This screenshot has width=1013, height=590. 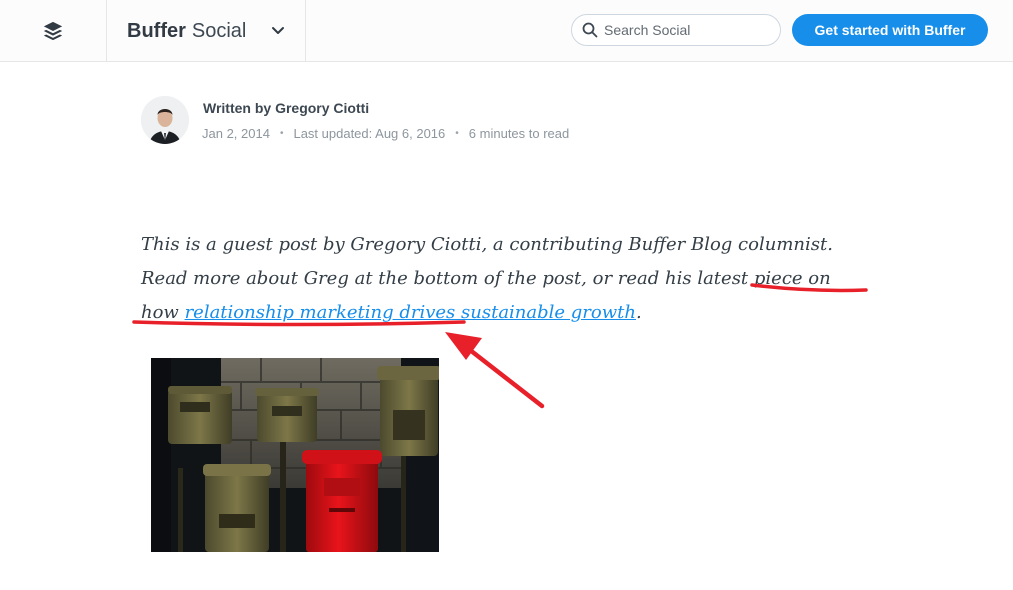 I want to click on buffer-layers-icon, so click(x=53, y=31).